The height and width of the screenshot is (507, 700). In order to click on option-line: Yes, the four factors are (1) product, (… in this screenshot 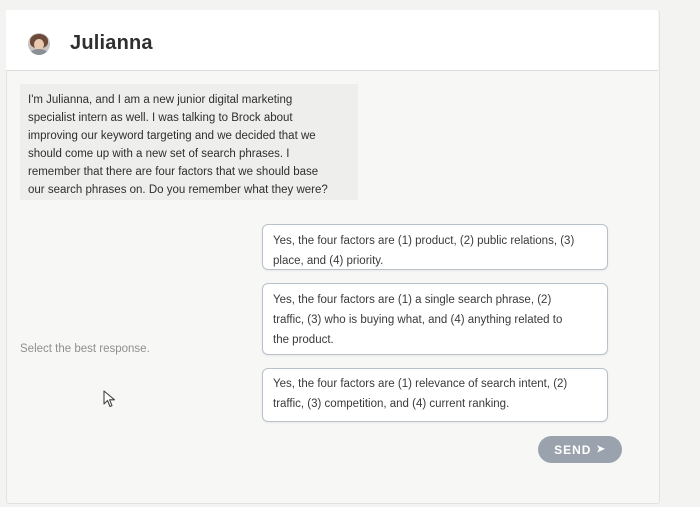, I will do `click(424, 241)`.